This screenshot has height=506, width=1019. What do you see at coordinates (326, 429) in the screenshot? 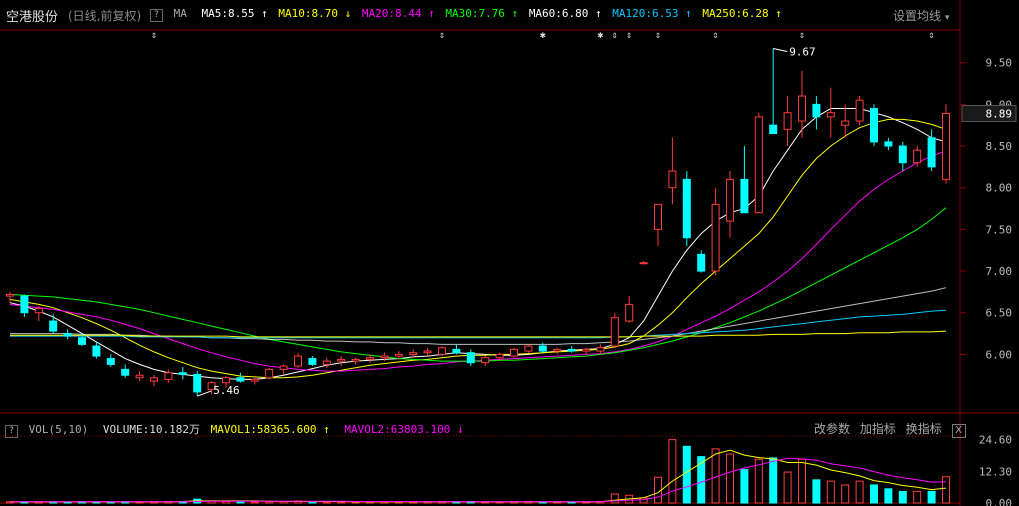
I see `mavol1-arrow: ↑` at bounding box center [326, 429].